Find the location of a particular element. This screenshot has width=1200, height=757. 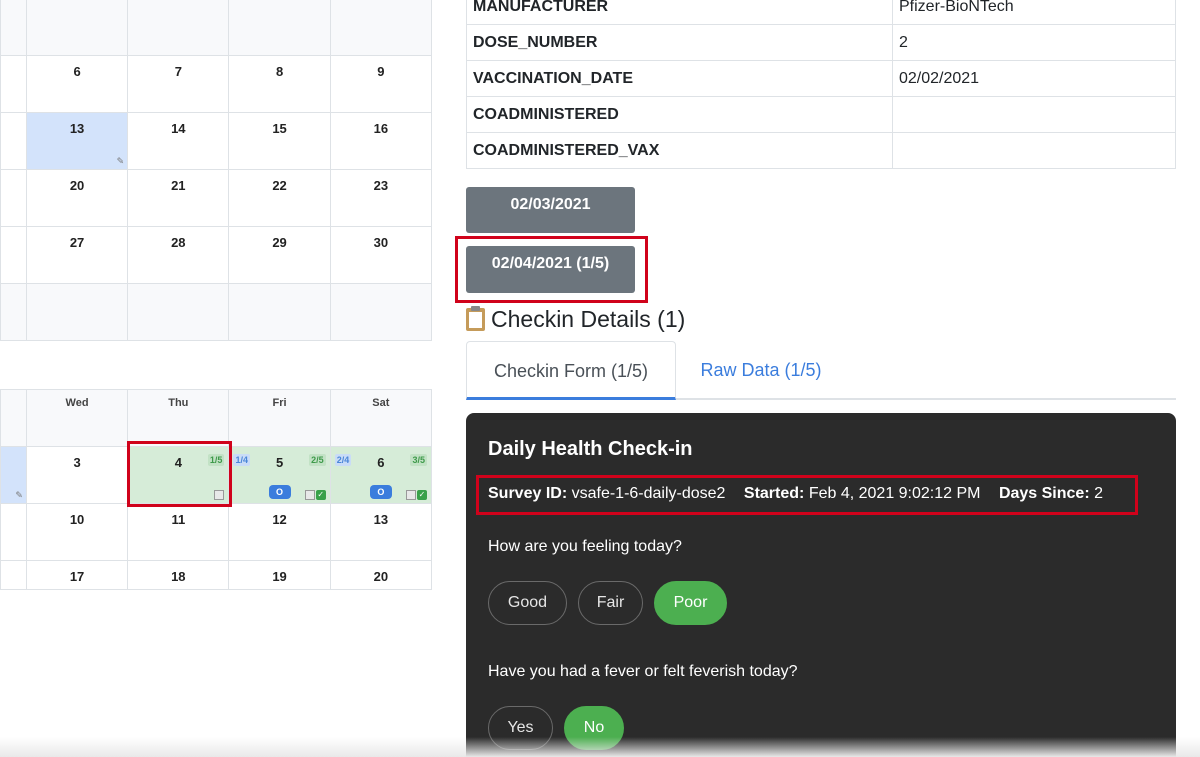

day-number: 6 is located at coordinates (77, 71).